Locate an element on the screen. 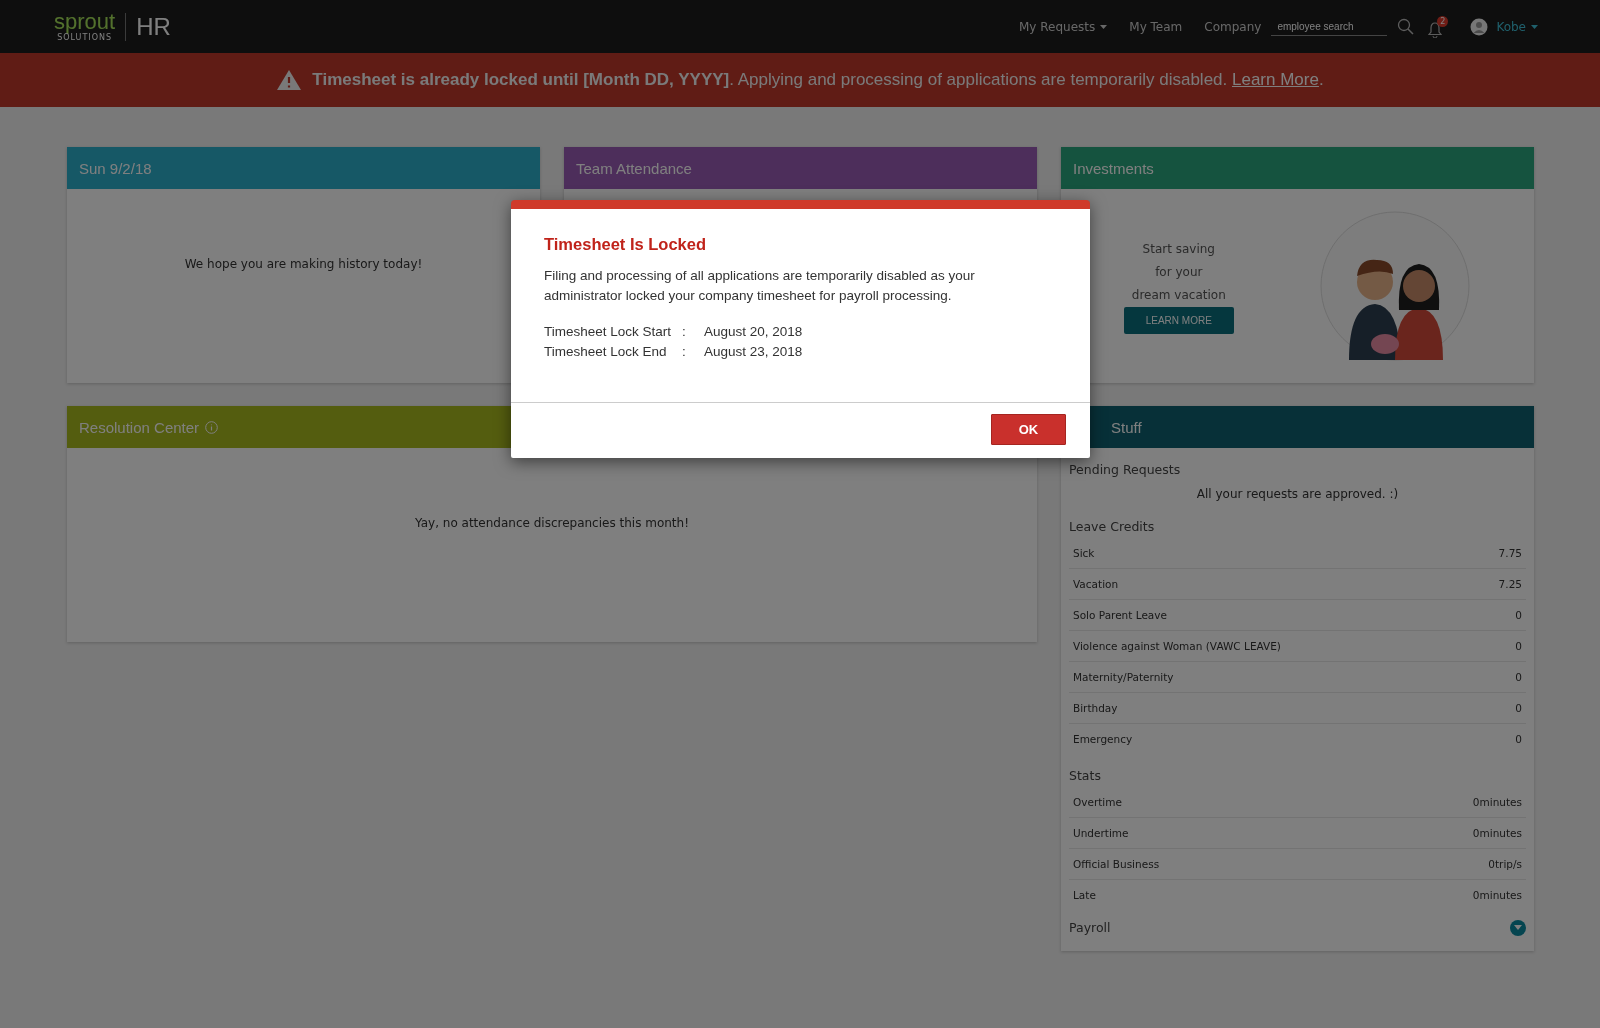 The image size is (1600, 1028). row-label: Undertime is located at coordinates (1101, 833).